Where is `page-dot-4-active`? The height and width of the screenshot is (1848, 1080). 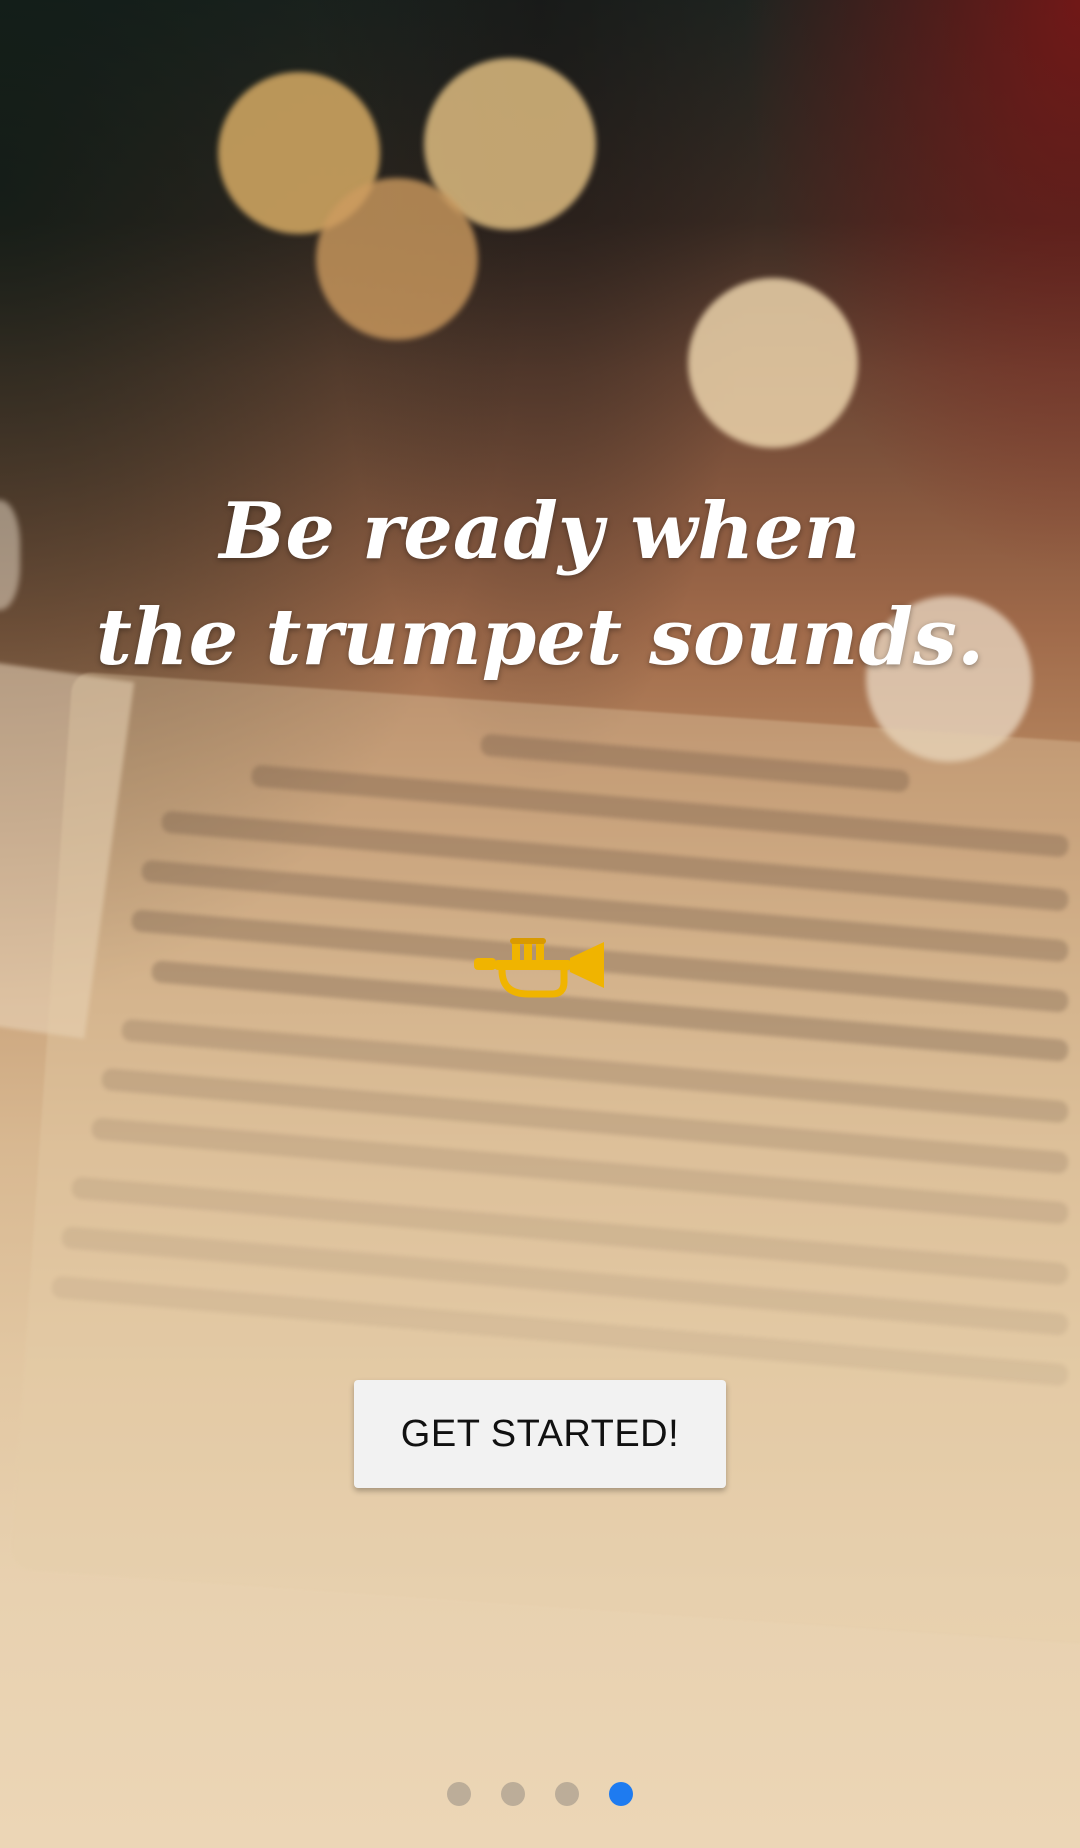
page-dot-4-active is located at coordinates (621, 1794).